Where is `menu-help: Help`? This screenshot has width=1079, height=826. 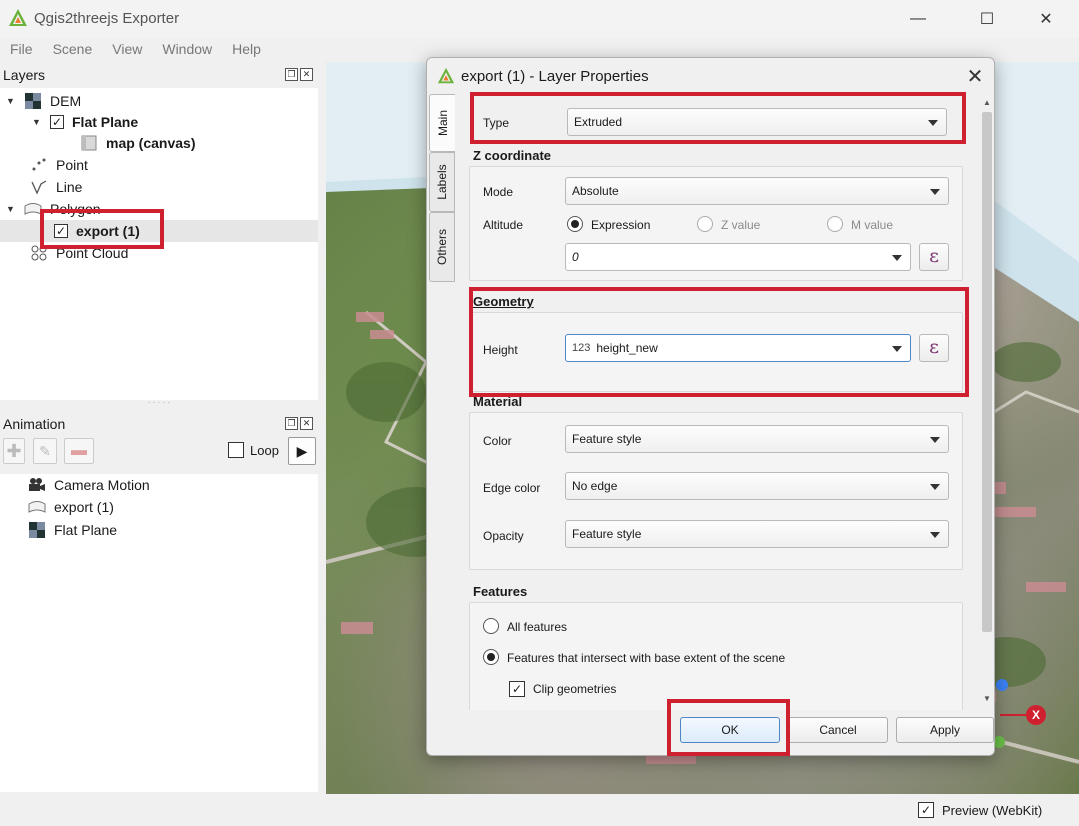
menu-help: Help is located at coordinates (246, 49).